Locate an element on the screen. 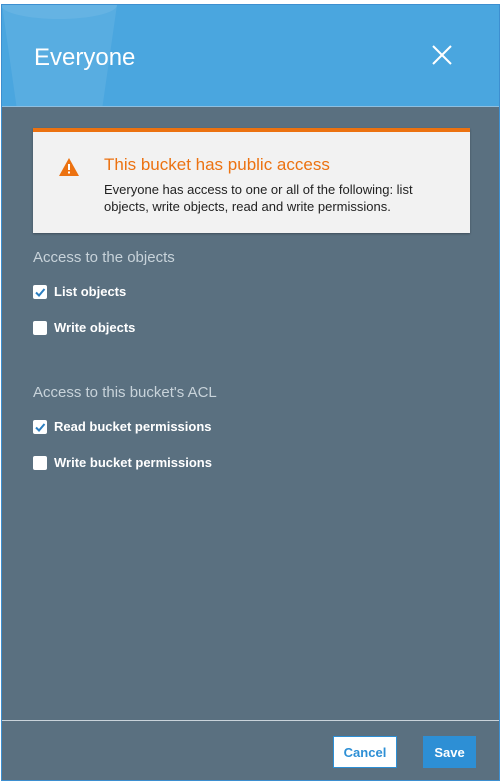 The height and width of the screenshot is (782, 501). save-button: Save is located at coordinates (449, 752).